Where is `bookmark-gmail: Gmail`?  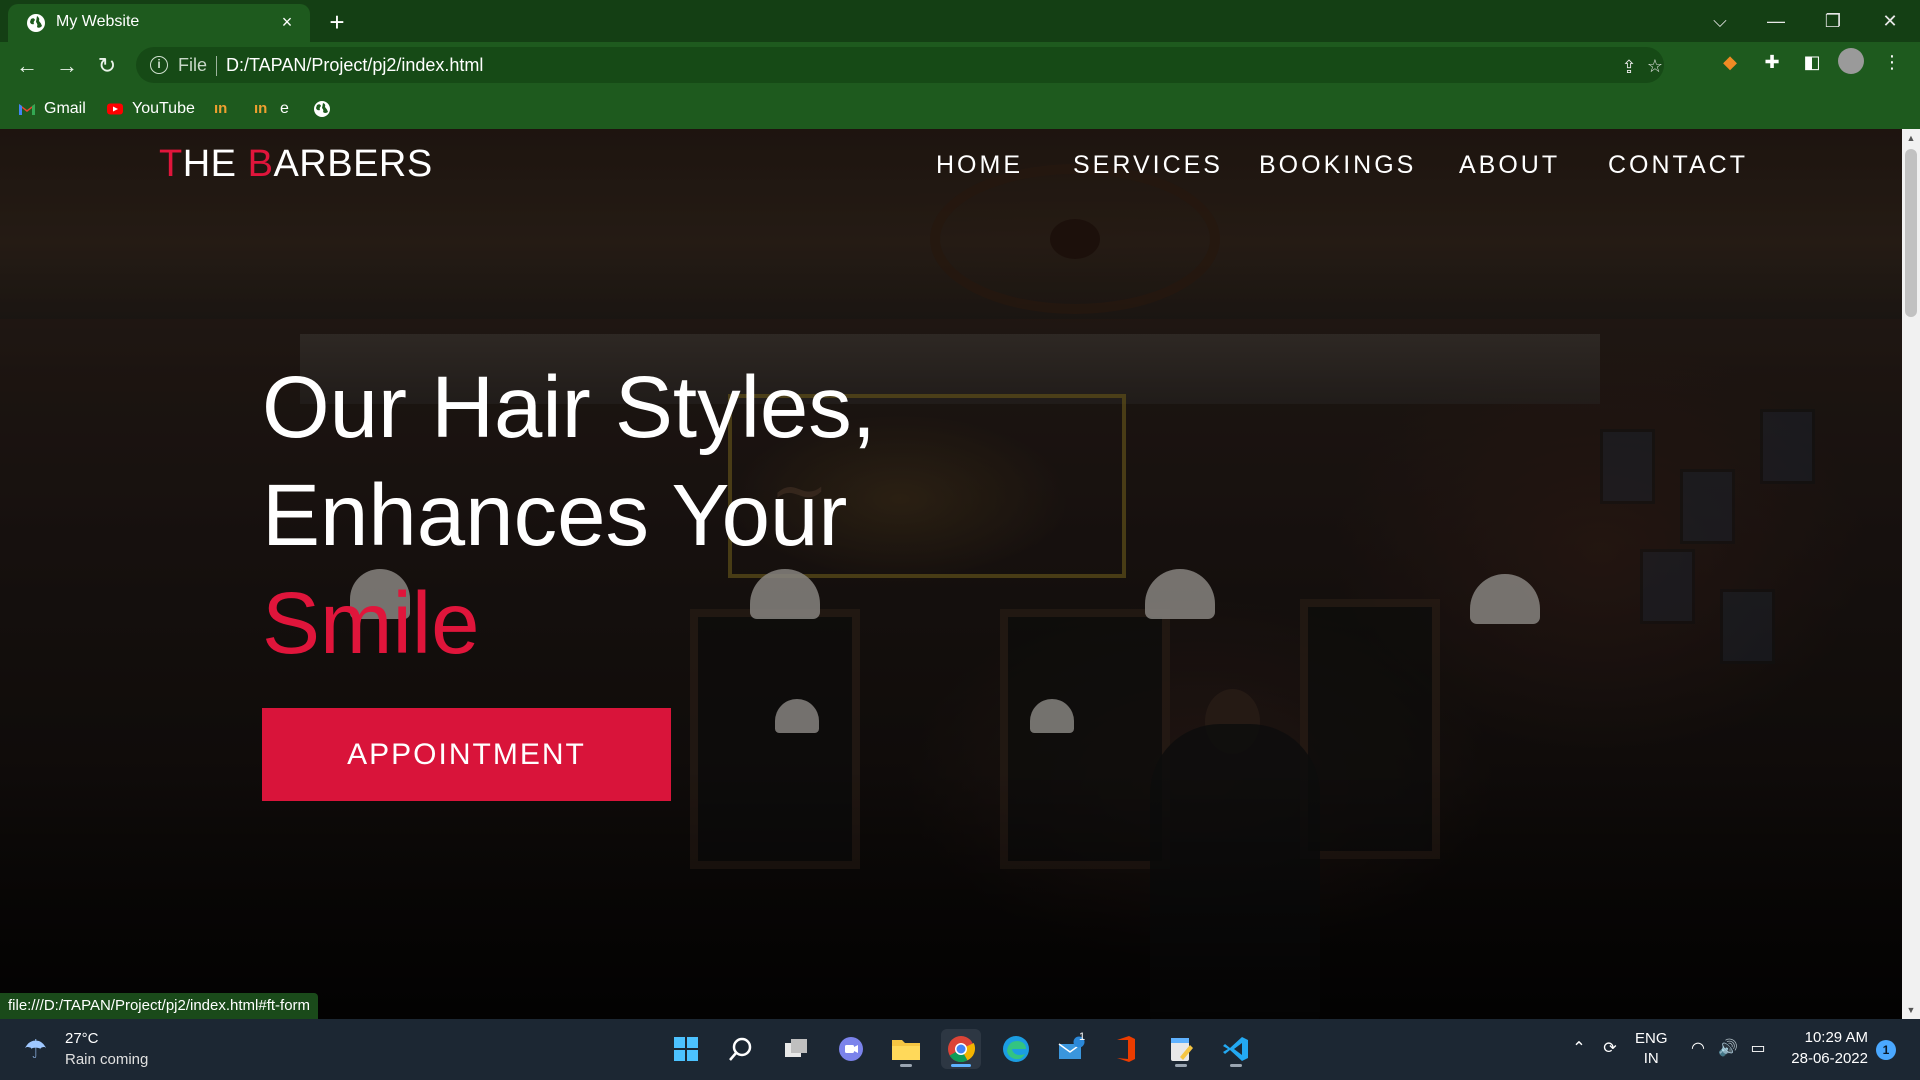
bookmark-gmail: Gmail is located at coordinates (52, 109).